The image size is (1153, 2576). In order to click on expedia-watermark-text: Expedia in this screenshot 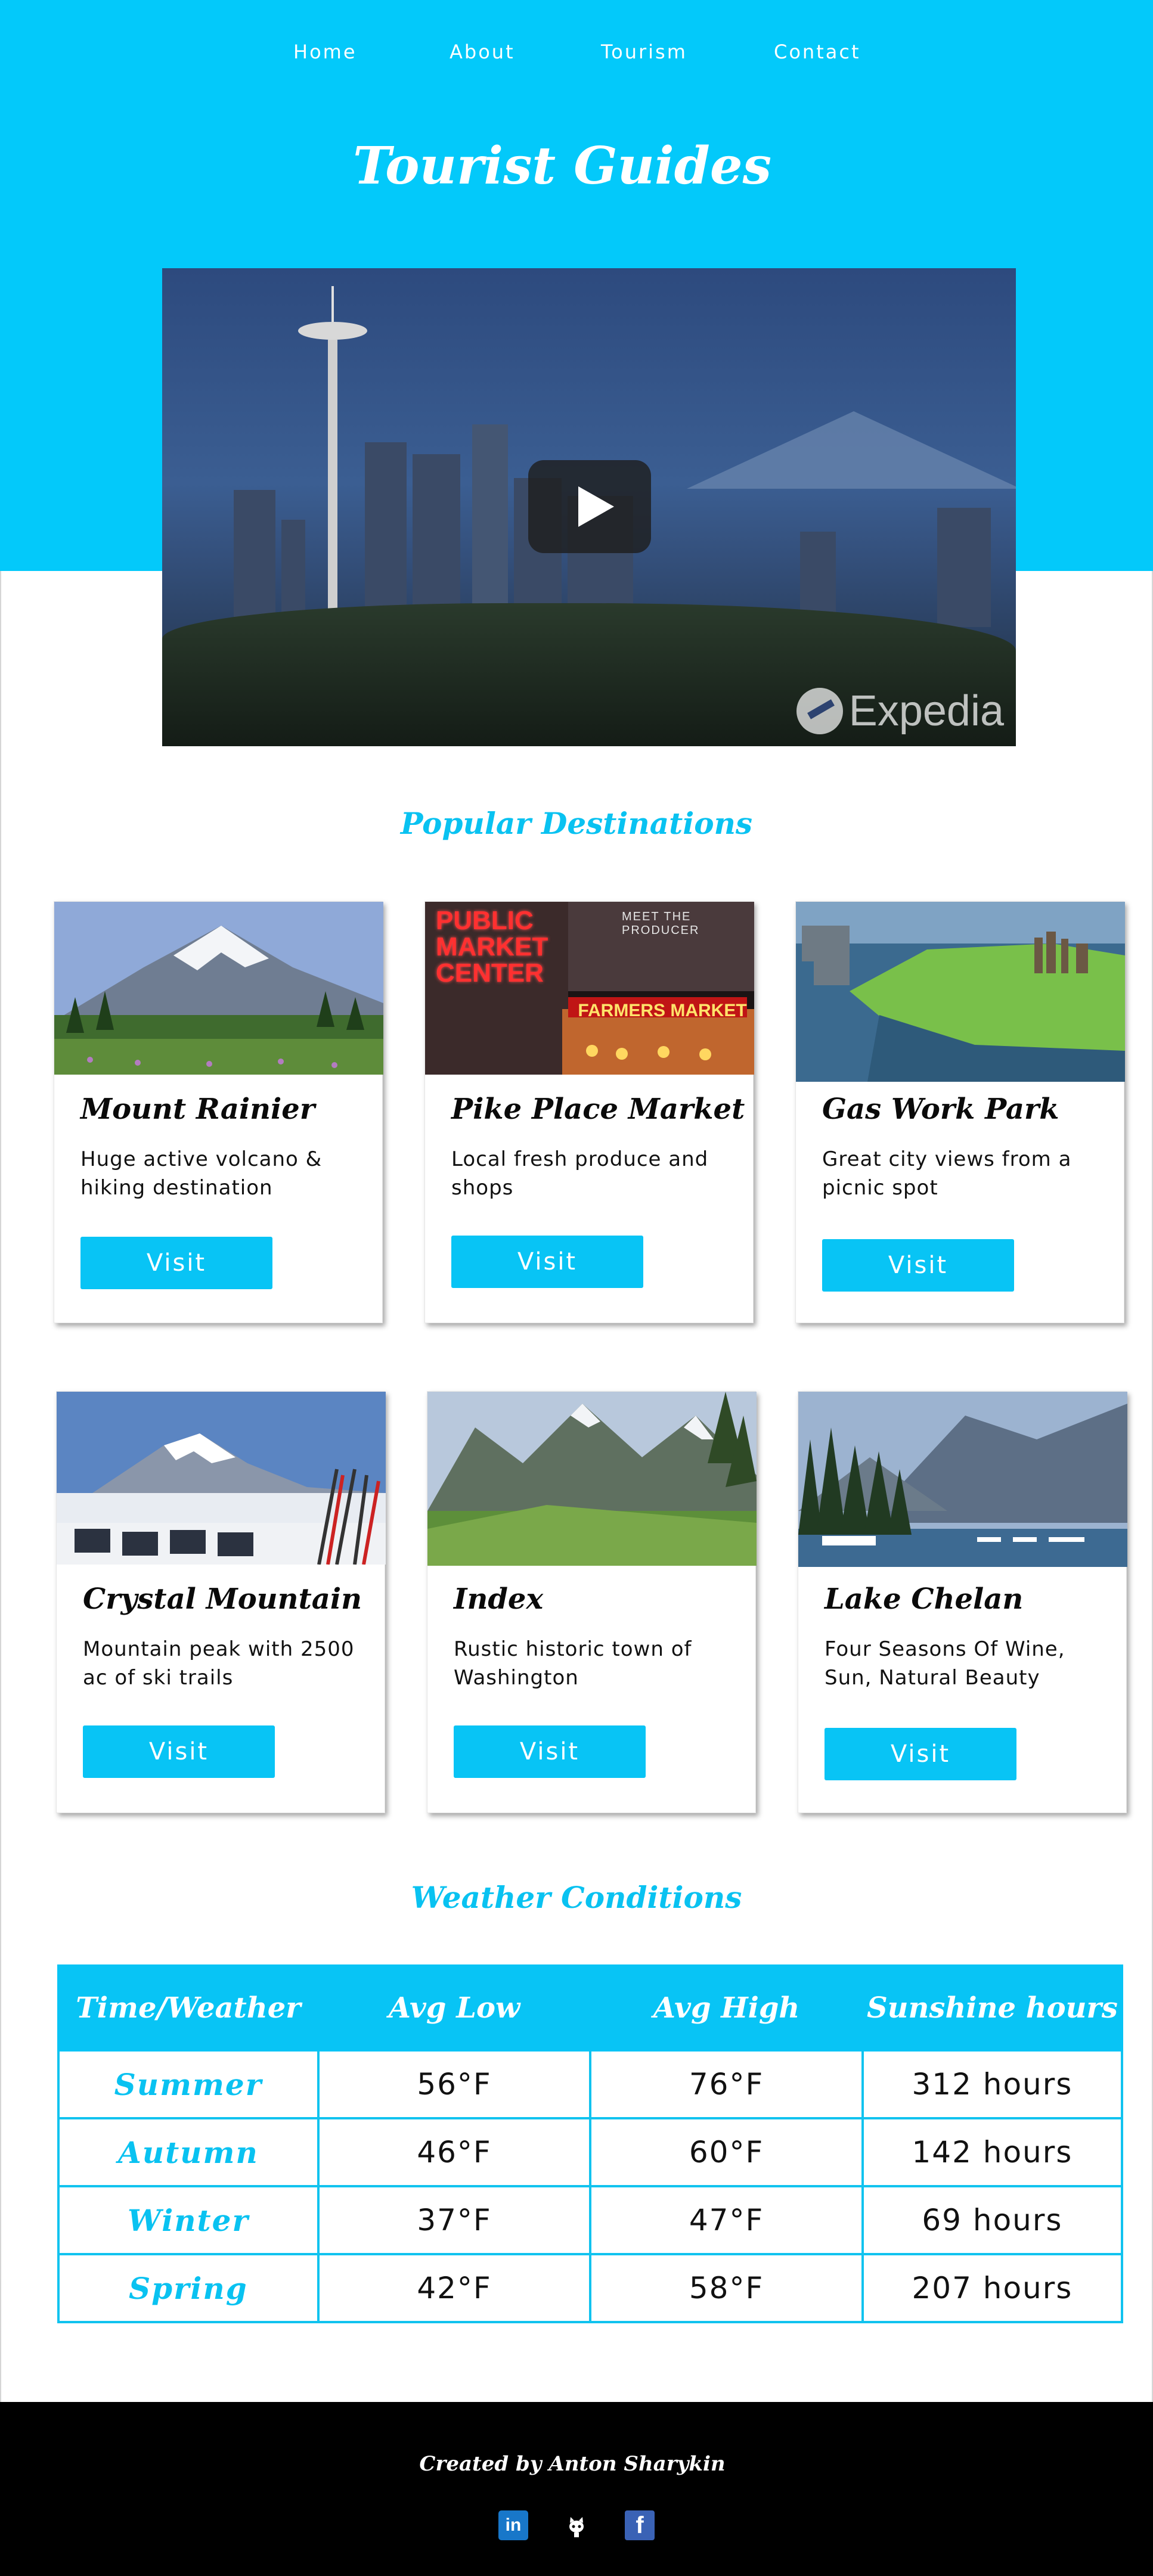, I will do `click(926, 711)`.